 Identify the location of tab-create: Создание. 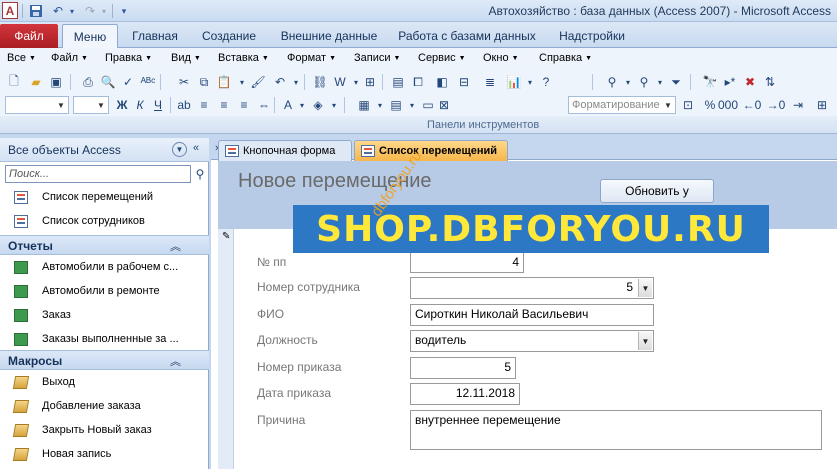
(229, 36).